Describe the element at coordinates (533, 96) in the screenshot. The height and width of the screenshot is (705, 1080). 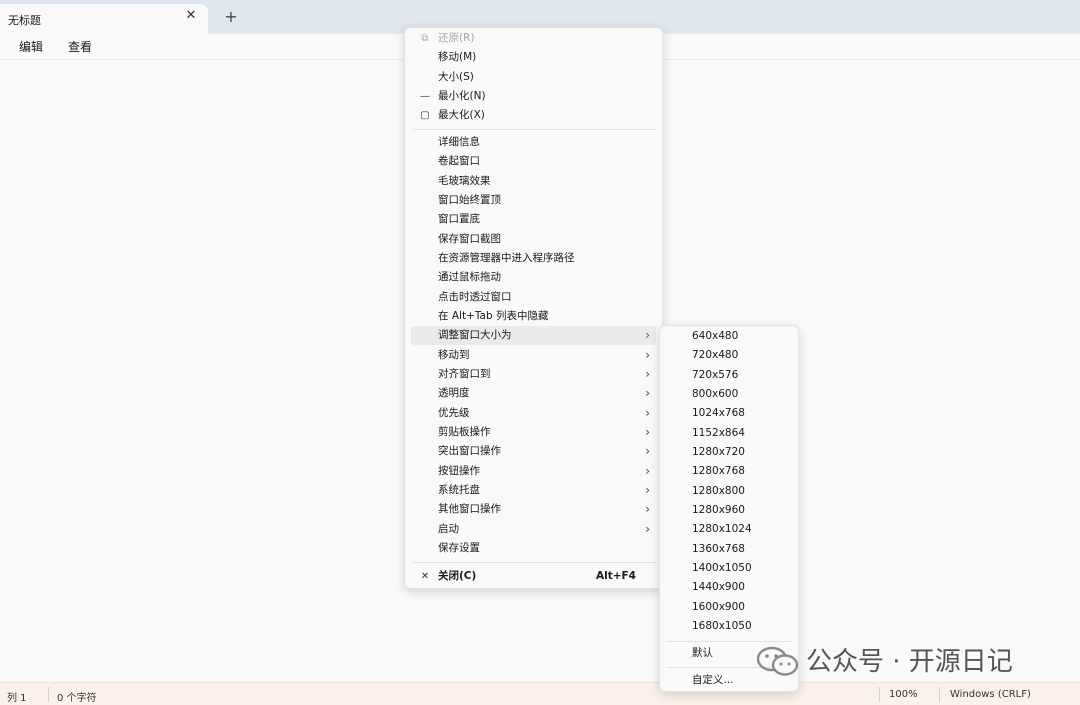
I see `menu-item-minimize: — 最小化(N)` at that location.